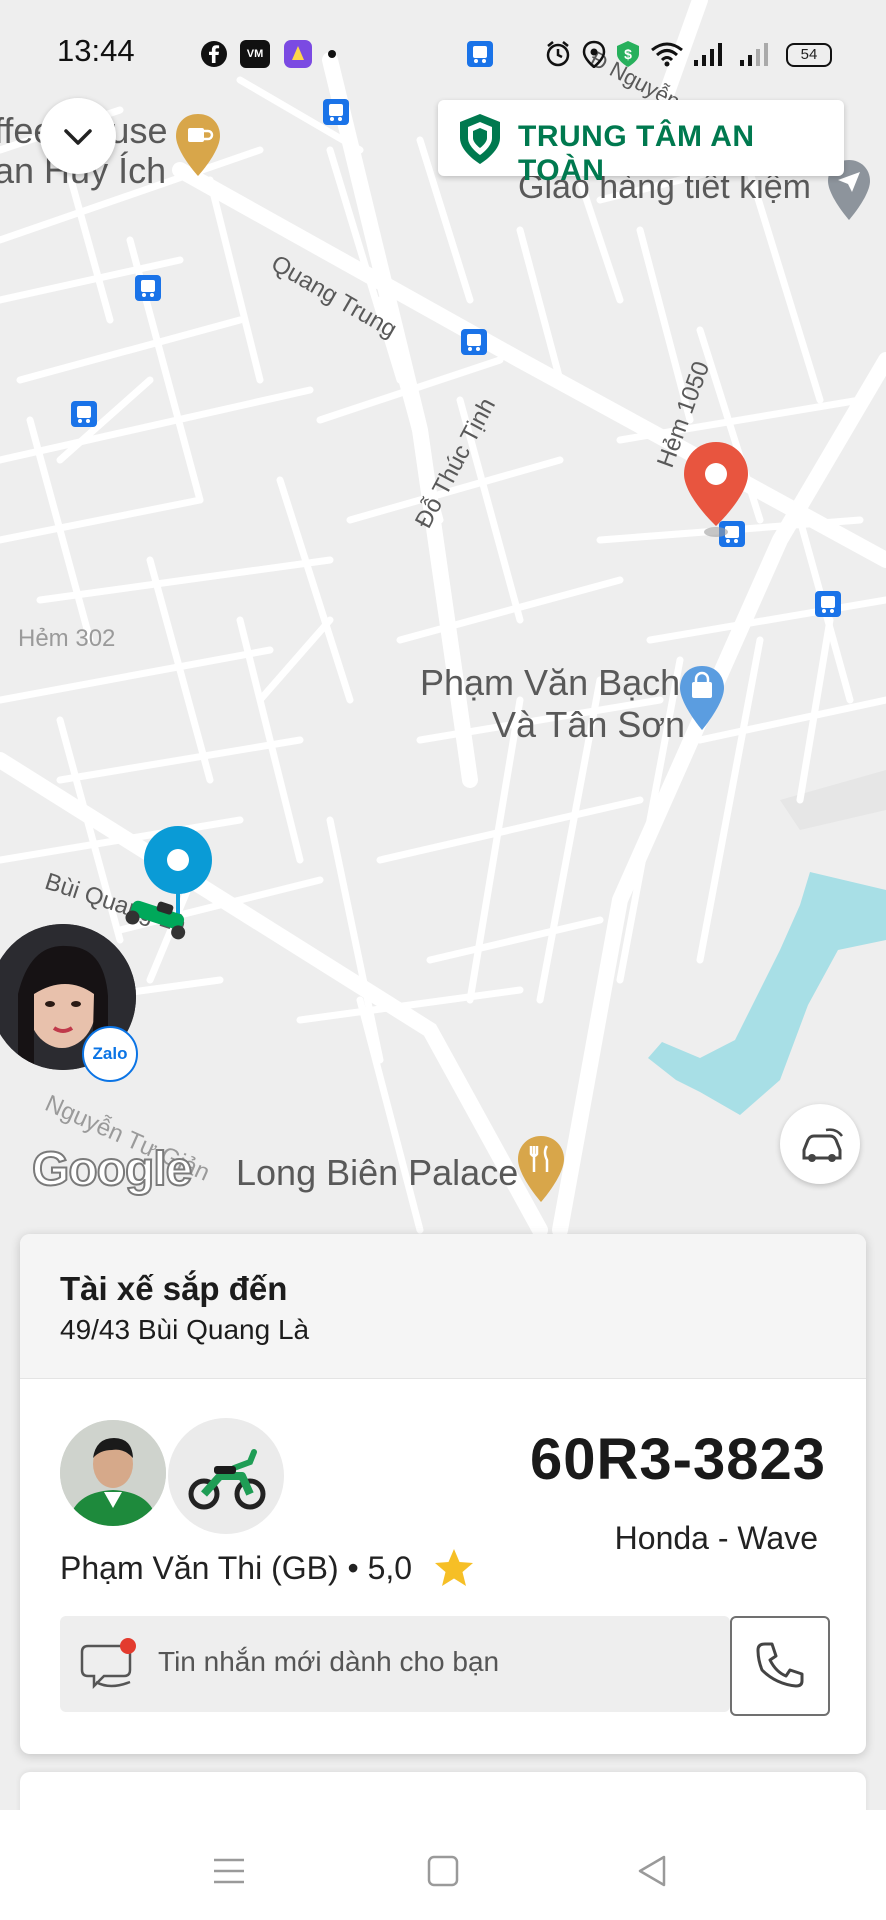  Describe the element at coordinates (236, 1568) in the screenshot. I see `driver-name-rating: Phạm Văn Thi (GB) • 5,0` at that location.